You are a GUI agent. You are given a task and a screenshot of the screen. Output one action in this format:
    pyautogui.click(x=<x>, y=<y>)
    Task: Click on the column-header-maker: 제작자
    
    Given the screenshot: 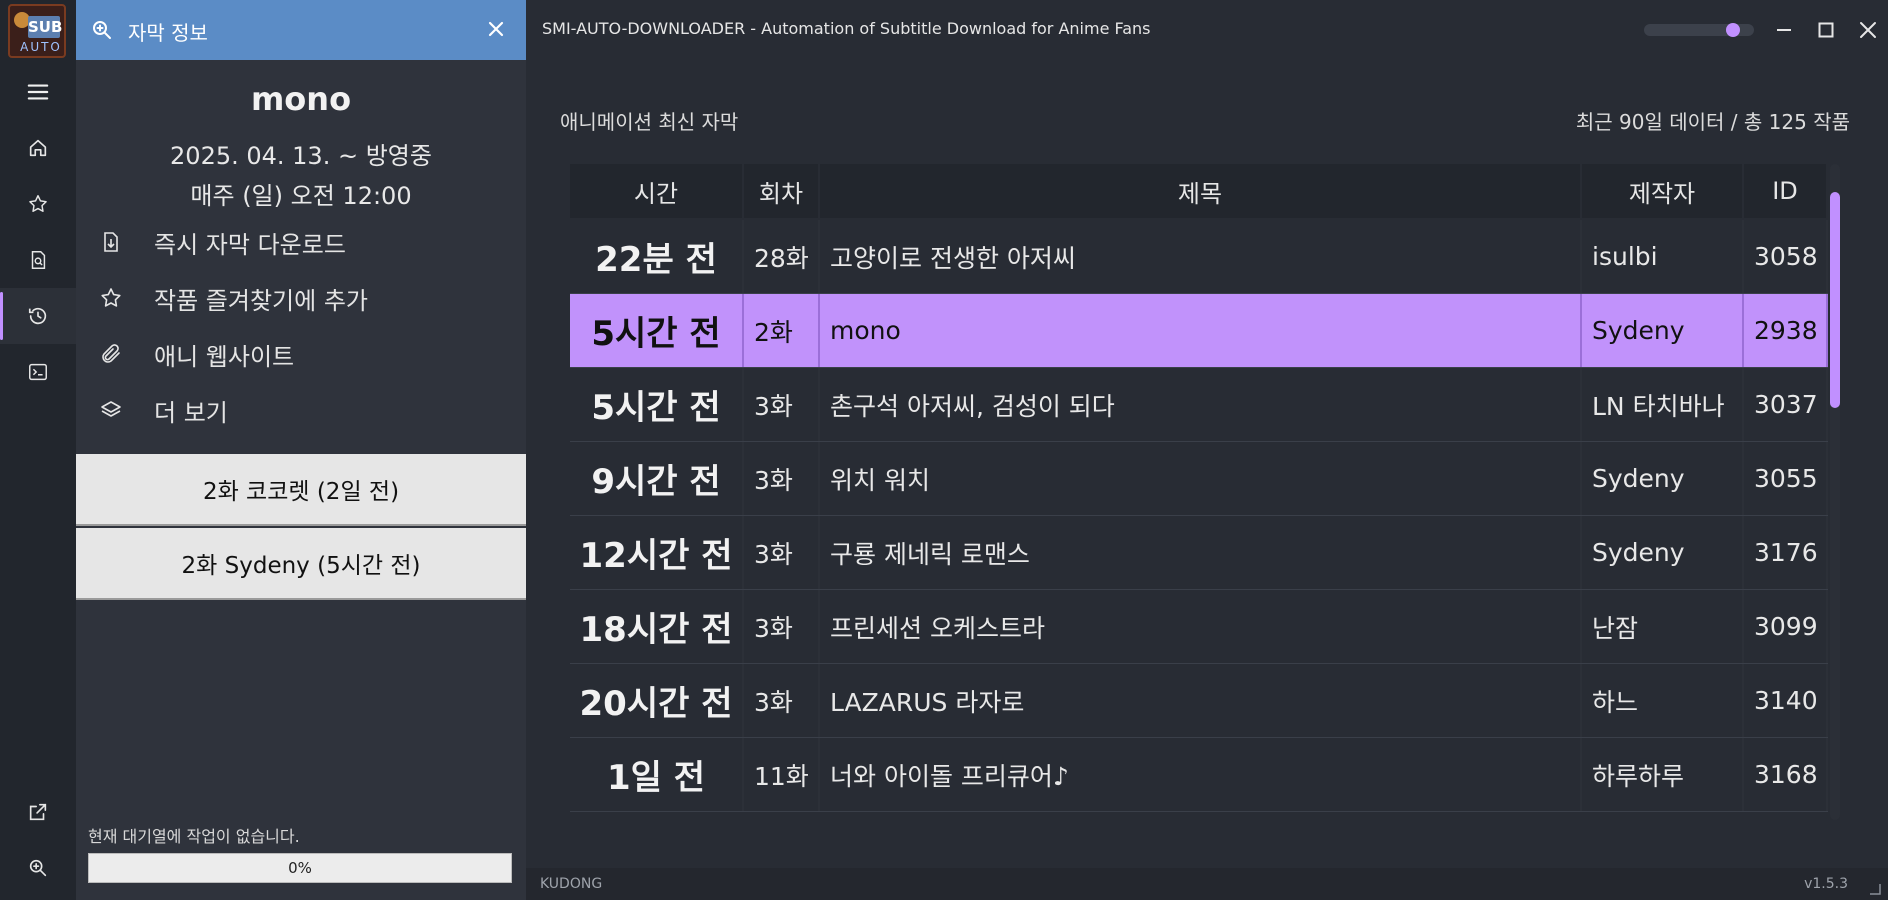 What is the action you would take?
    pyautogui.click(x=1663, y=191)
    